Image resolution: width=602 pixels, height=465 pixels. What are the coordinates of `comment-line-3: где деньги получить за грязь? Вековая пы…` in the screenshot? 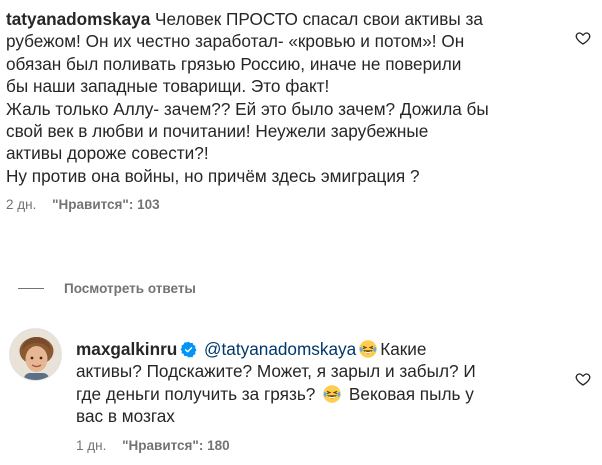 It's located at (316, 394).